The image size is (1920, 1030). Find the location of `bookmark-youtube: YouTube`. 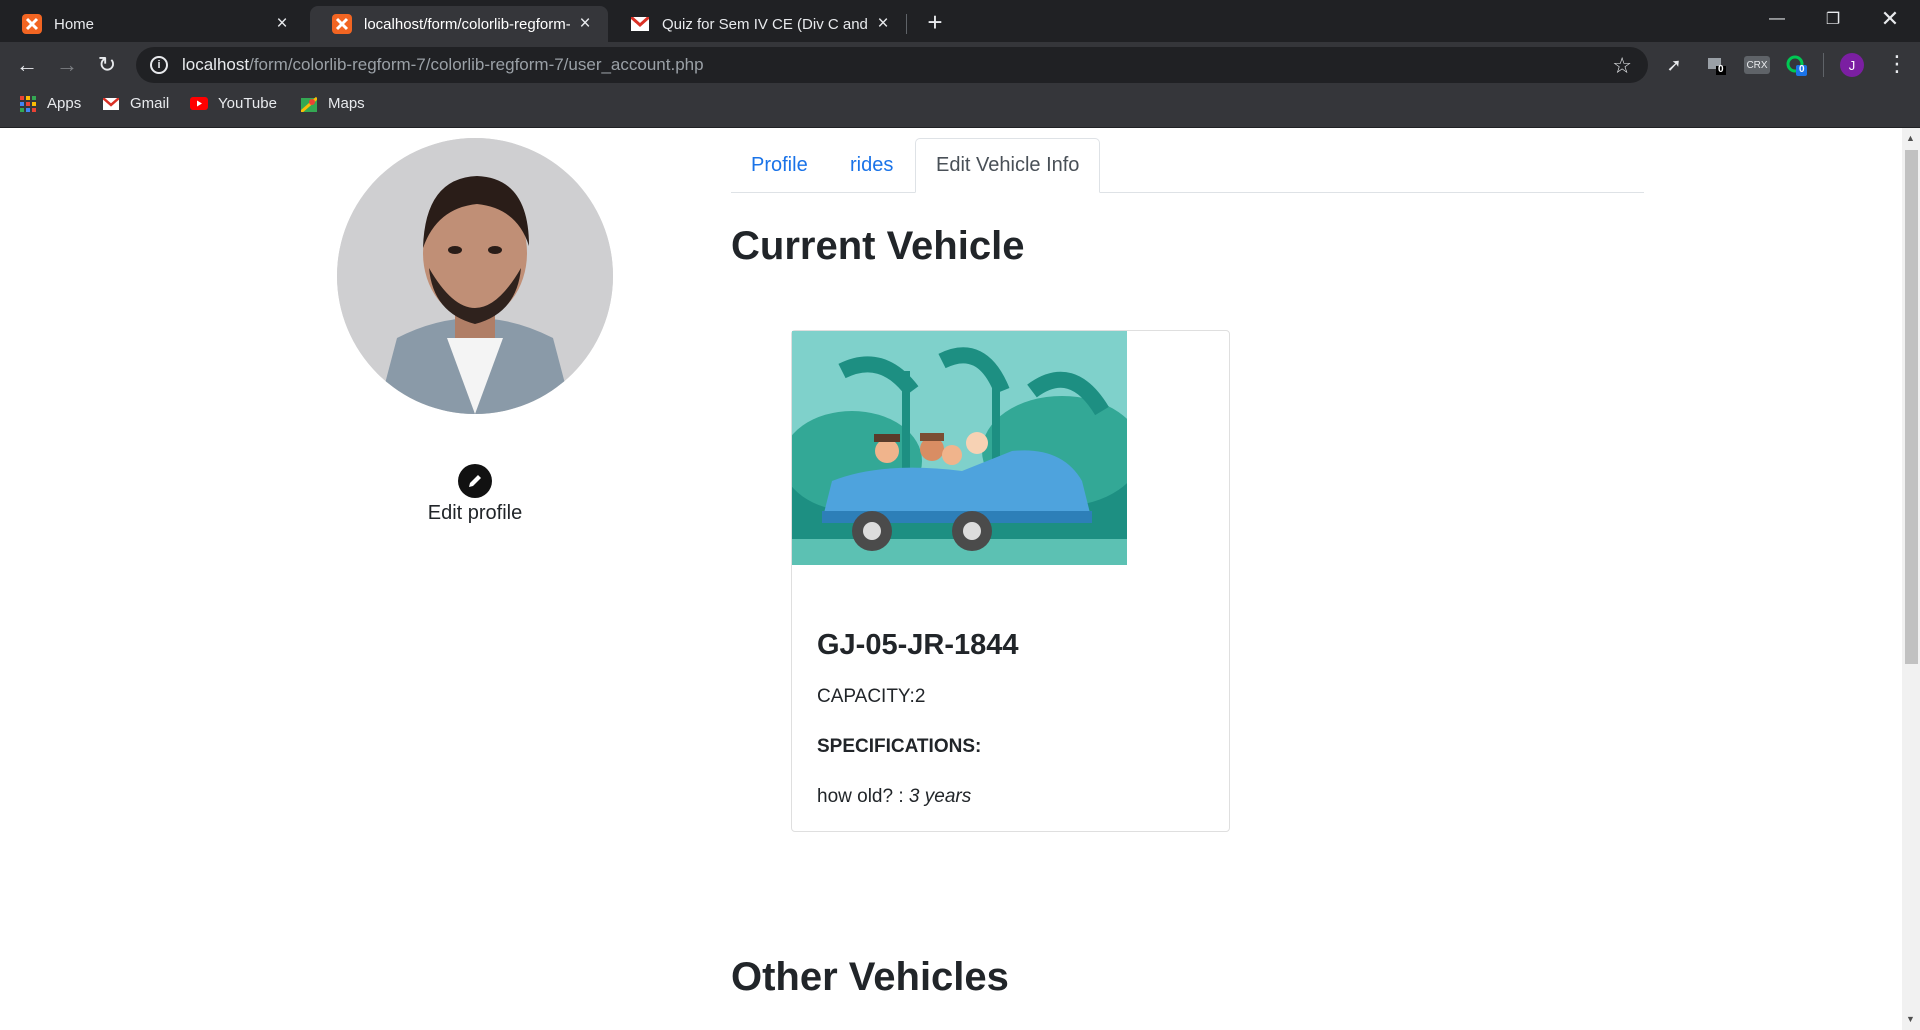

bookmark-youtube: YouTube is located at coordinates (233, 103).